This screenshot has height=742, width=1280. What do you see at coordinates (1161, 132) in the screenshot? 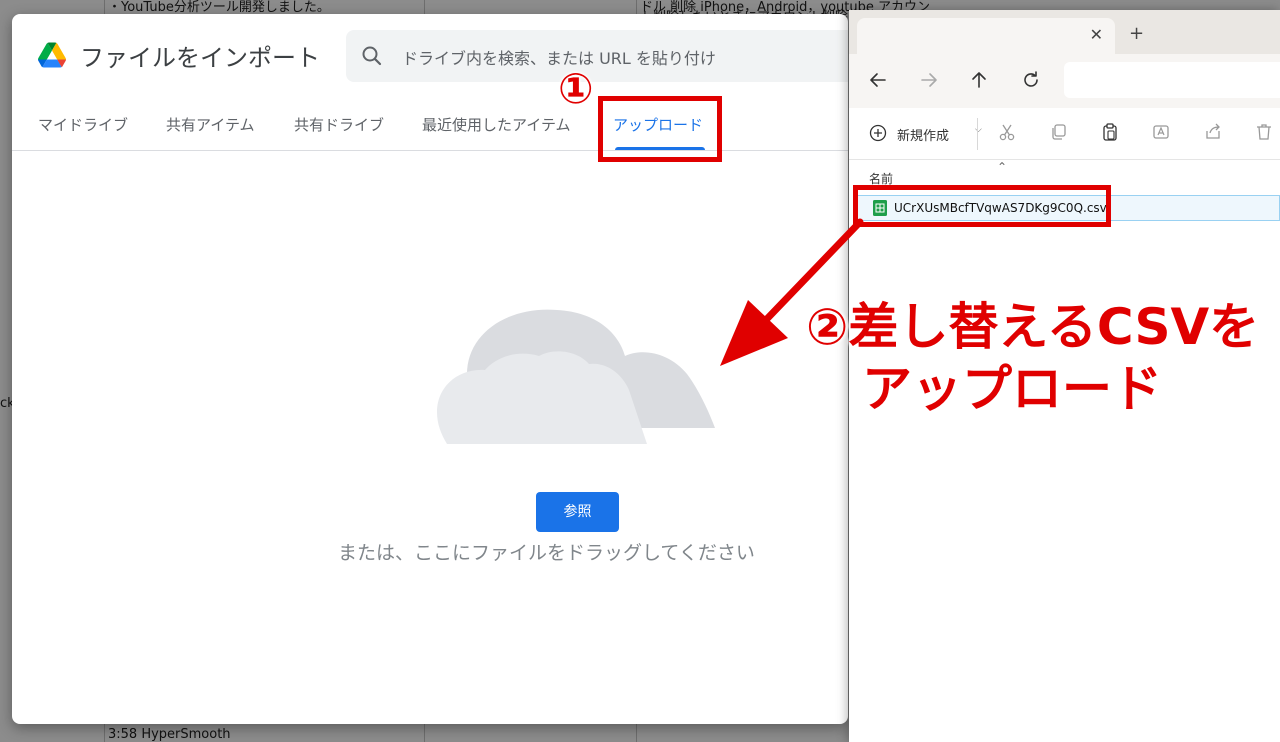
I see `rename-icon` at bounding box center [1161, 132].